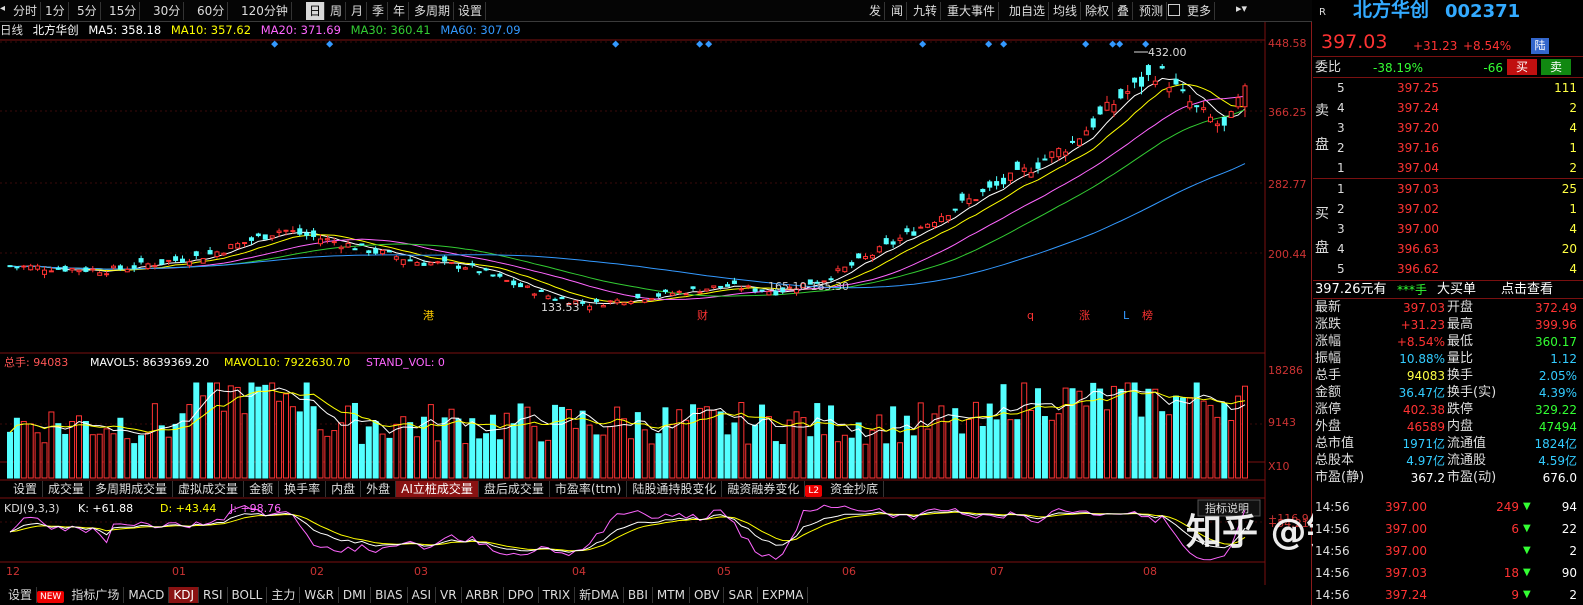 The height and width of the screenshot is (605, 1583). I want to click on indicator-tab-11: 陆股通持股变化, so click(675, 489).